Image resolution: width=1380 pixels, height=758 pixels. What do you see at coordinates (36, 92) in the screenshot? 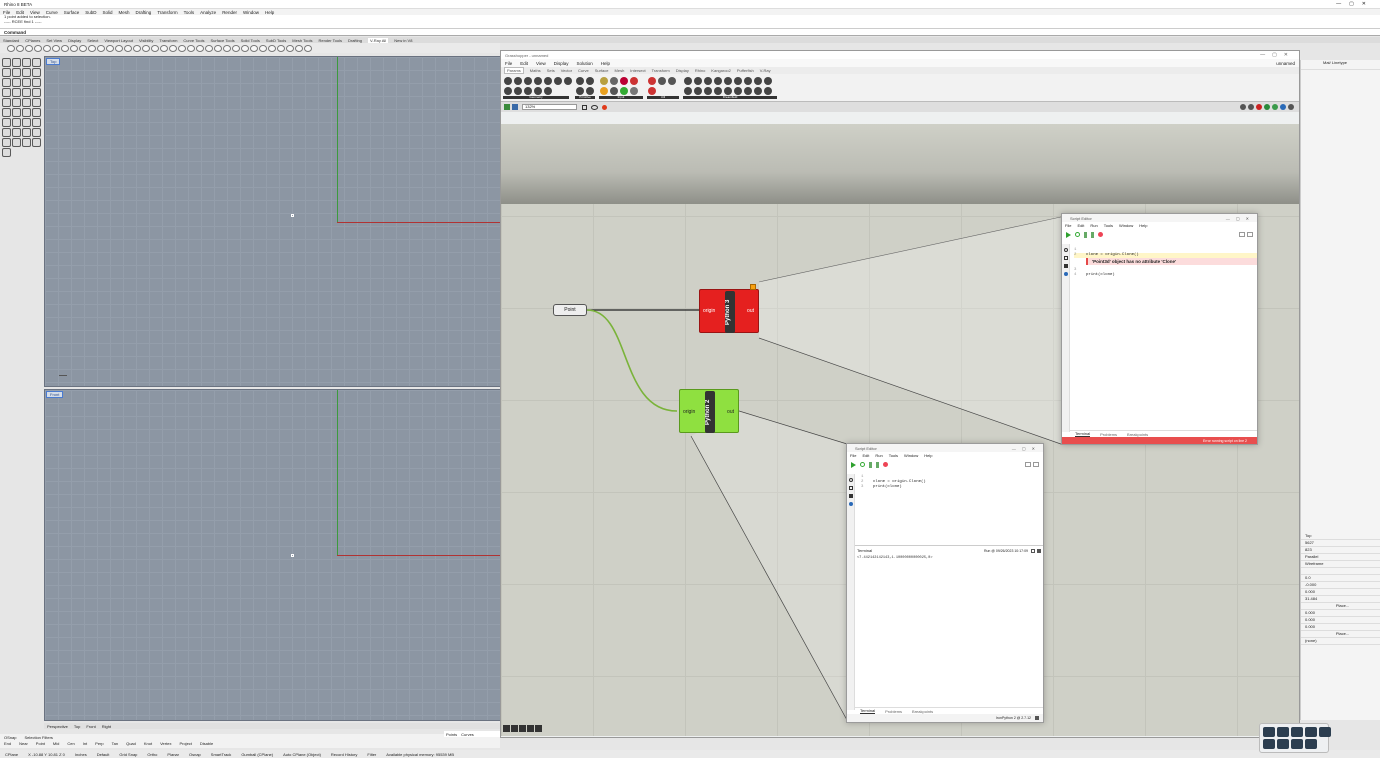
I see `box-icon` at bounding box center [36, 92].